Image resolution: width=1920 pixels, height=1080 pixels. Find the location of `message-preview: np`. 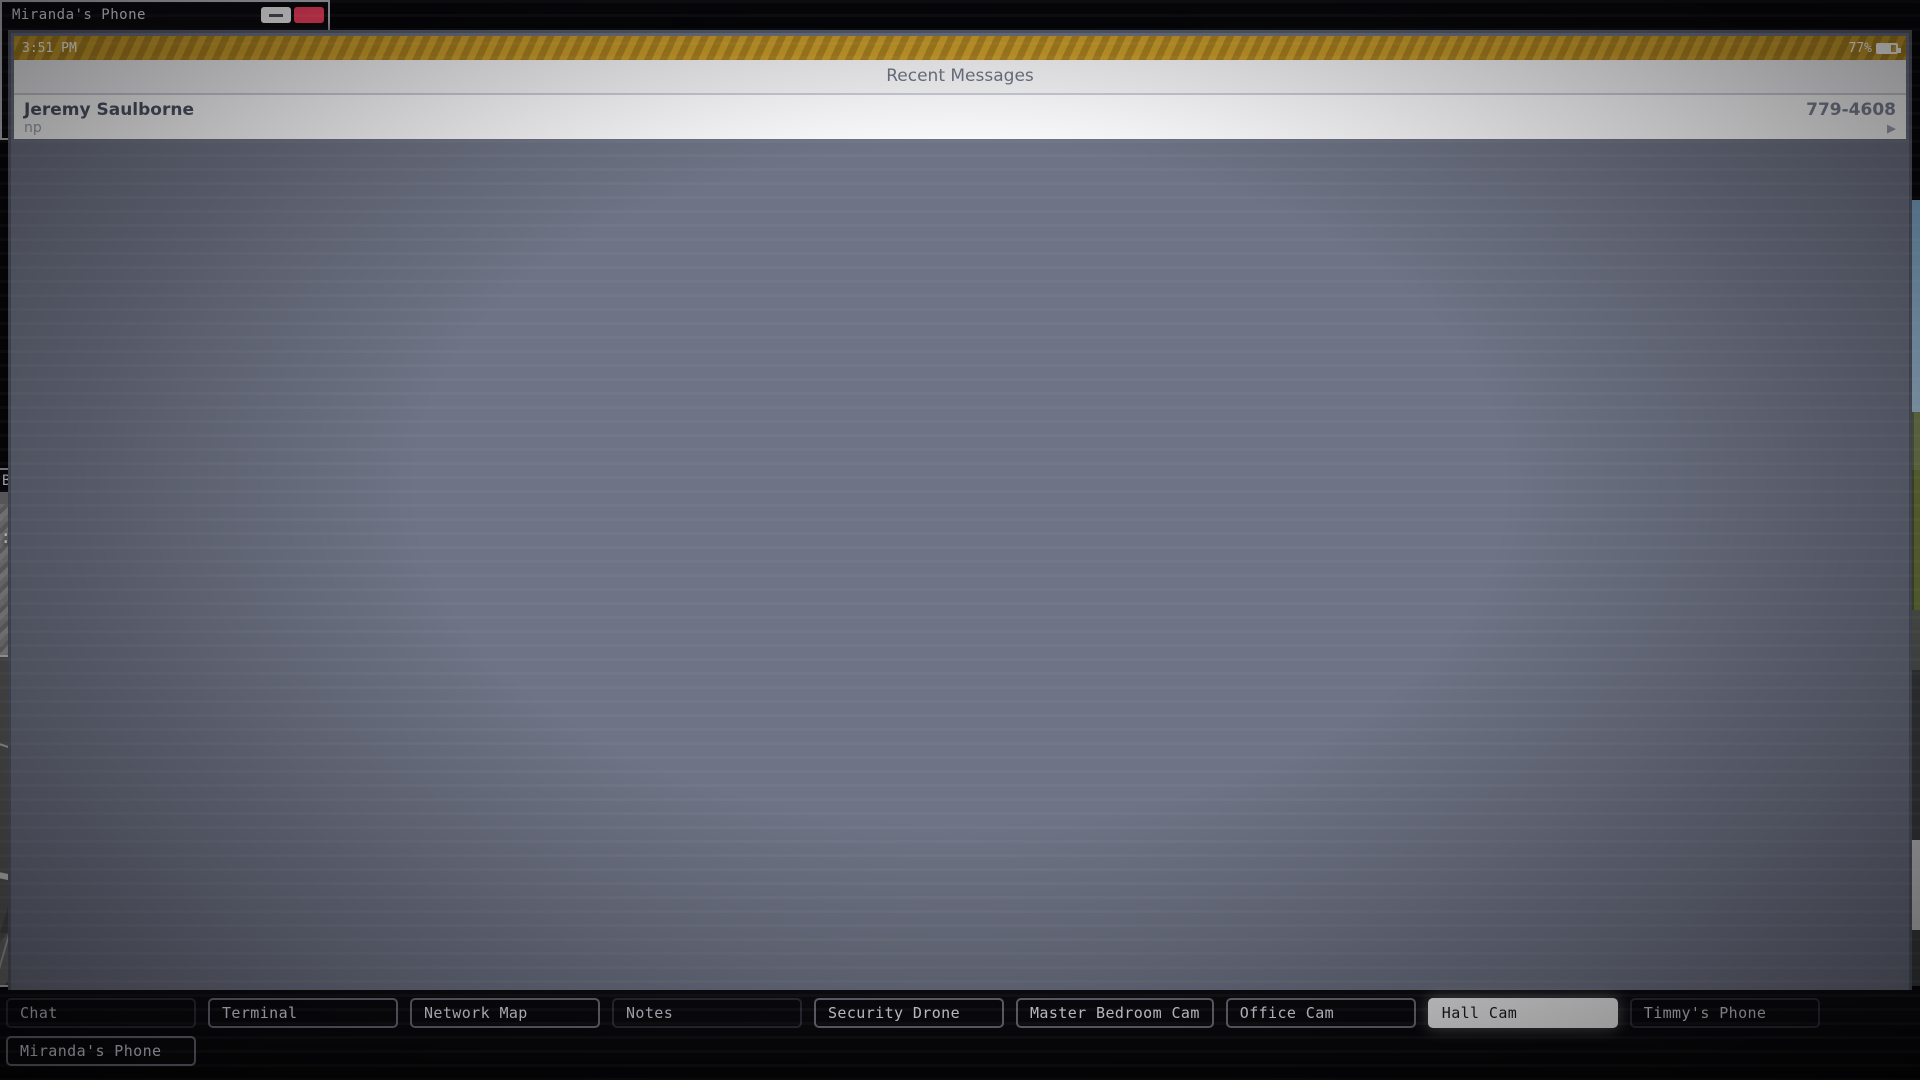

message-preview: np is located at coordinates (33, 128).